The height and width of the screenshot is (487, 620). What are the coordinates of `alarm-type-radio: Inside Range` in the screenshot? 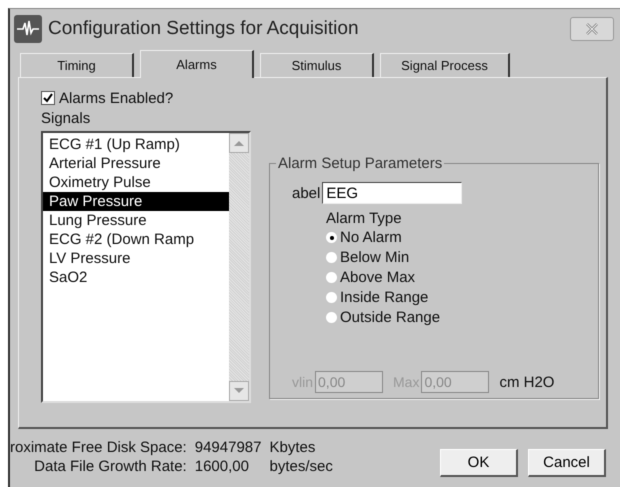 It's located at (377, 297).